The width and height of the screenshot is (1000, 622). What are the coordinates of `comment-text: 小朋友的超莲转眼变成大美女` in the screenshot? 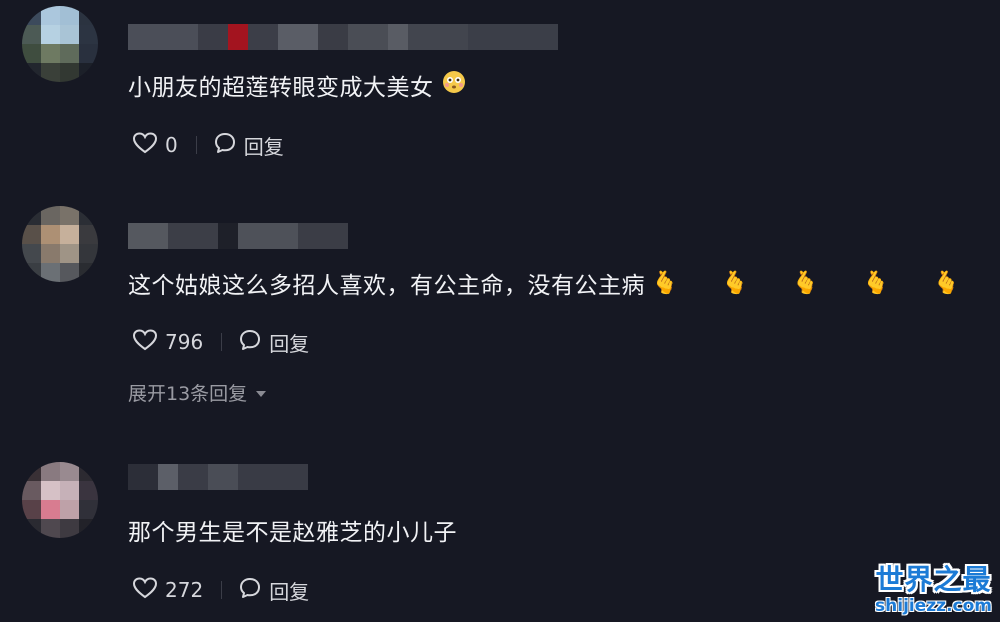 It's located at (297, 85).